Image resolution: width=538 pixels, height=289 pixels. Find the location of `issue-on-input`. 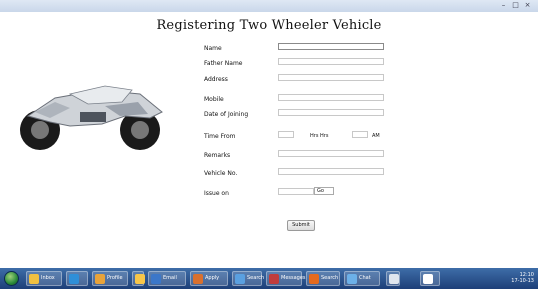

issue-on-input is located at coordinates (296, 191).